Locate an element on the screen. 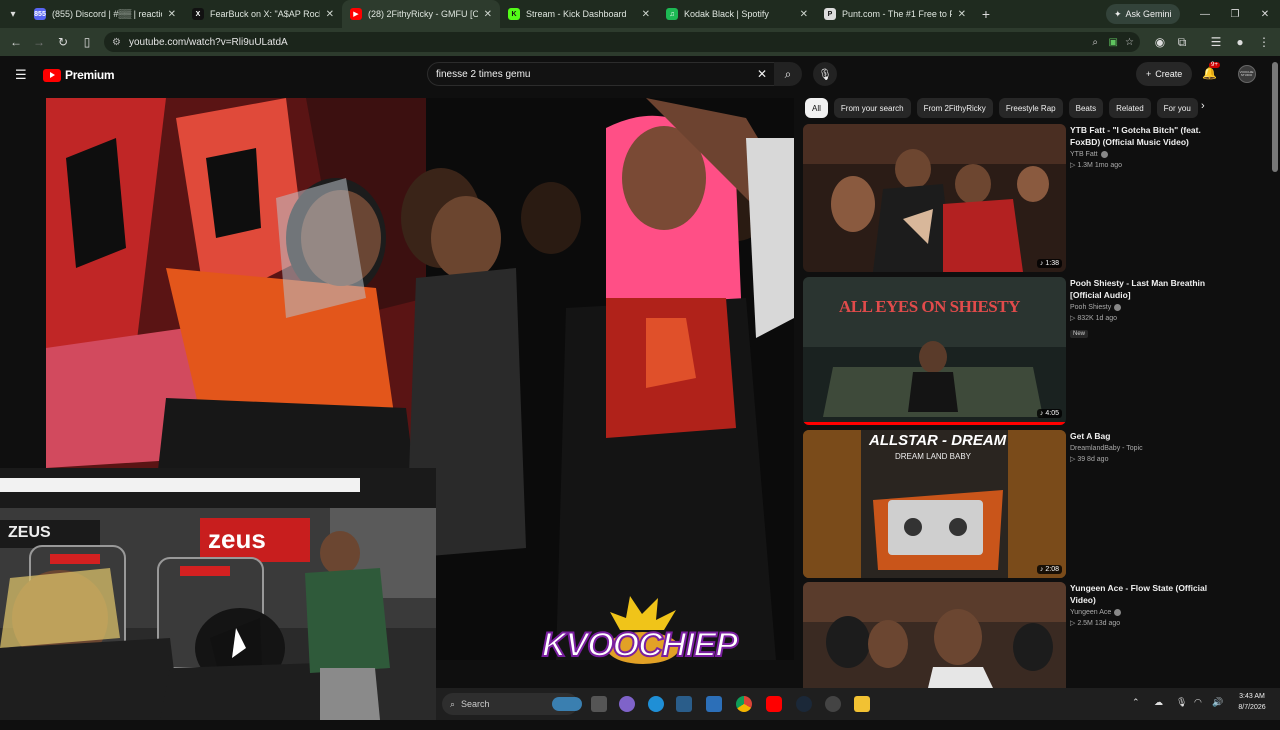 This screenshot has width=1280, height=730. ask-gemini-button: ✦ Ask Gemini is located at coordinates (1143, 14).